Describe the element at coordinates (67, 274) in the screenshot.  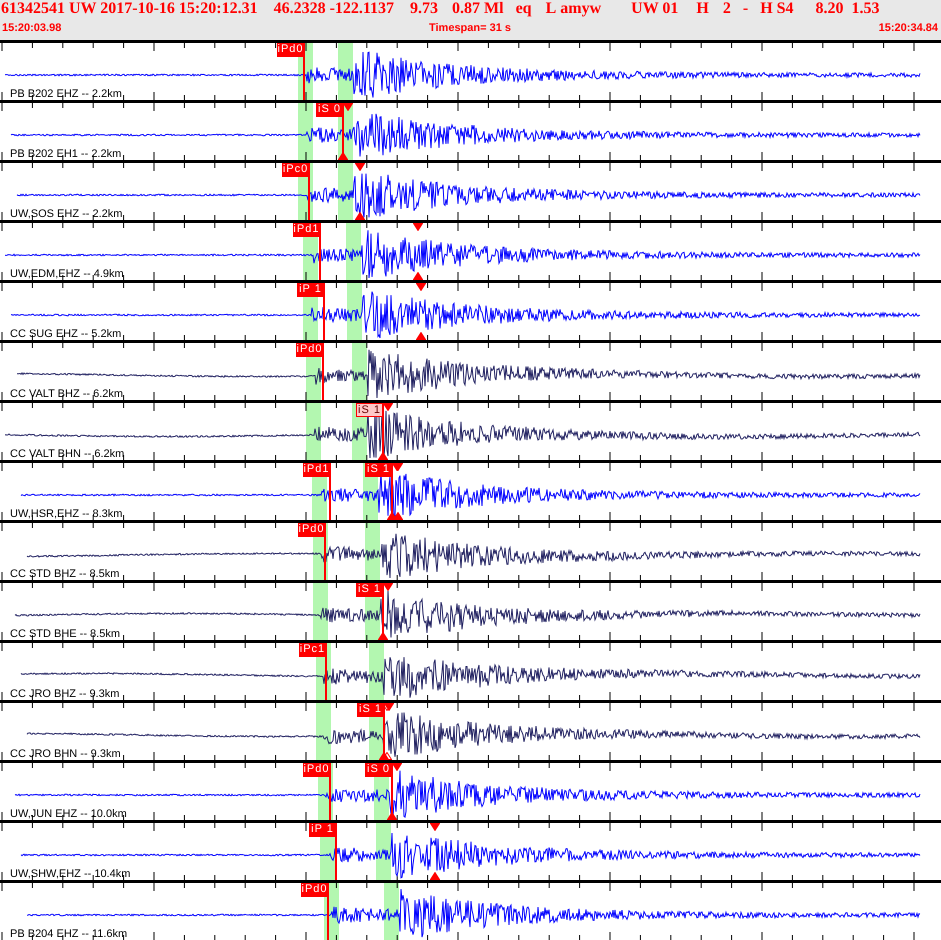
I see `trace-label: UW,EDM,EHZ -- 4.9km` at that location.